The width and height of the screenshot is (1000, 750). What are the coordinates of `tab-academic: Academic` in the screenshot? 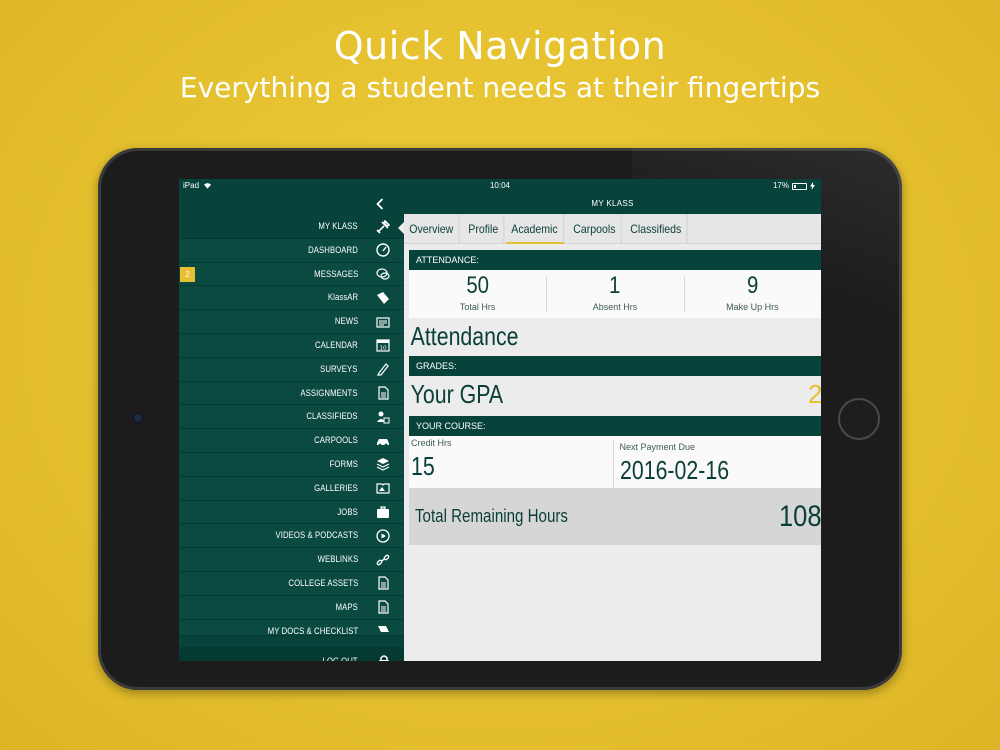 It's located at (535, 229).